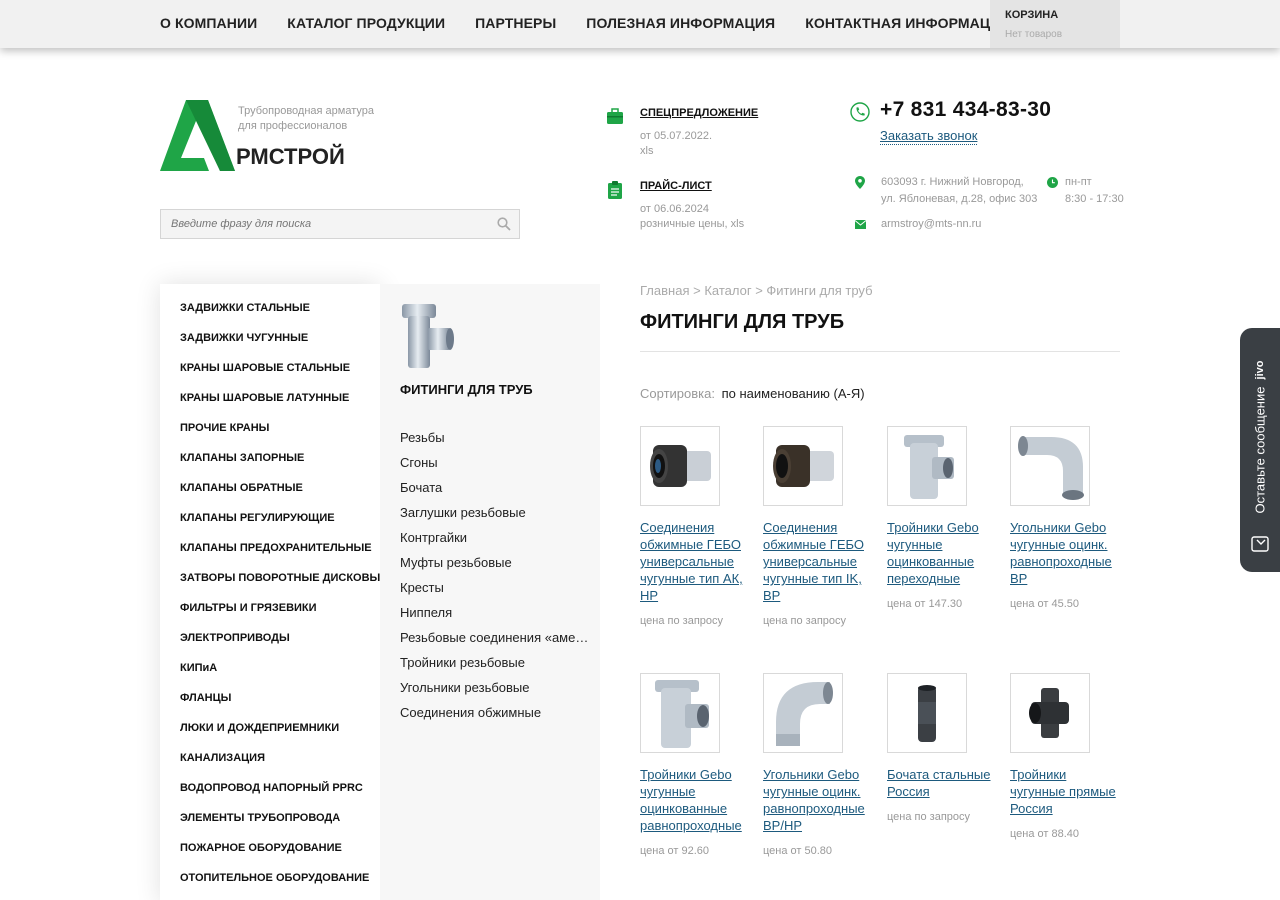 The image size is (1280, 900). Describe the element at coordinates (270, 878) in the screenshot. I see `catalog-item: ОТОПИТЕЛЬНОЕ ОБОРУДОВАНИЕ` at that location.